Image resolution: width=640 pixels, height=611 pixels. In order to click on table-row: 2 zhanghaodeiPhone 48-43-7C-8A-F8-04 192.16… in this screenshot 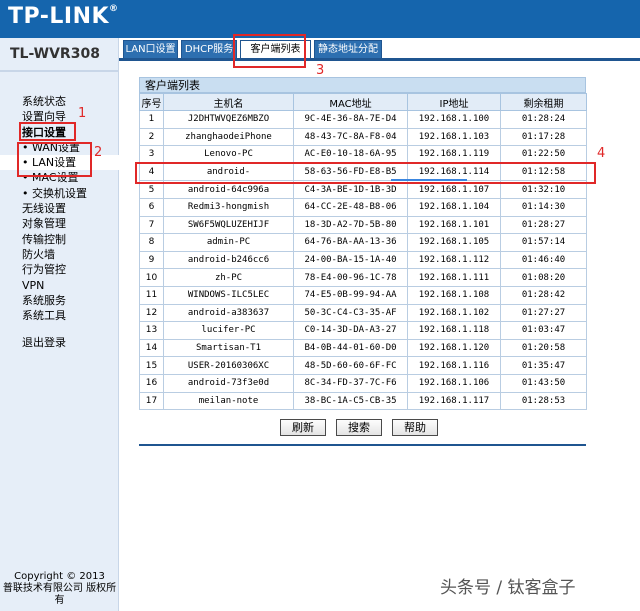, I will do `click(363, 137)`.